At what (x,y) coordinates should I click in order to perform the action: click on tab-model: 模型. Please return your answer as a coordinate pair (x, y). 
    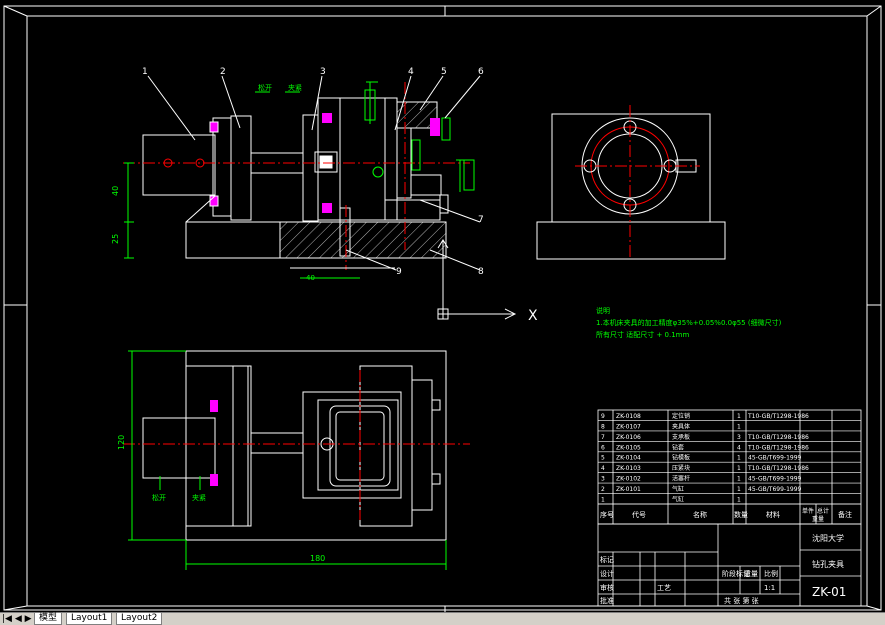
    Looking at the image, I should click on (48, 619).